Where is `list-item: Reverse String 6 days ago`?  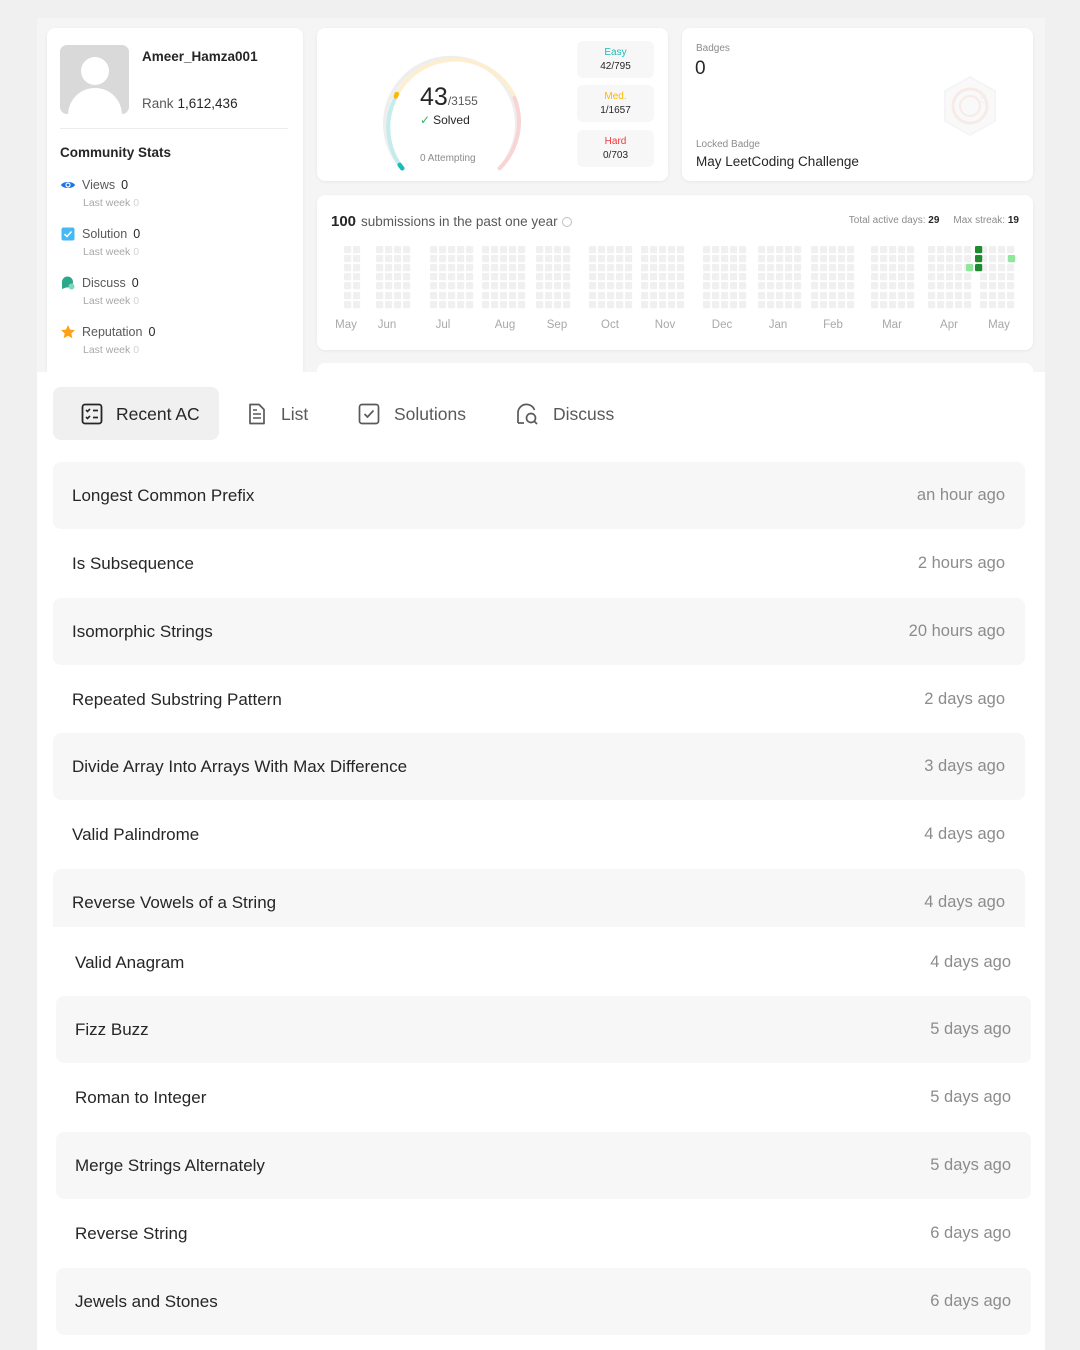
list-item: Reverse String 6 days ago is located at coordinates (543, 1233).